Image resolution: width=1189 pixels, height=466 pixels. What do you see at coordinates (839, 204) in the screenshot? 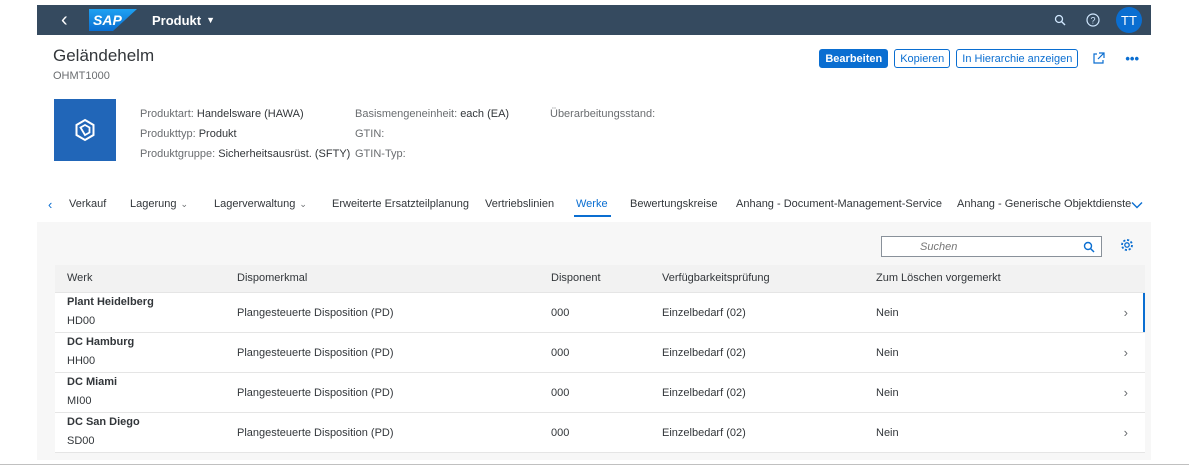
I see `tab-anhang-dms: Anhang - Document-Management-Service` at bounding box center [839, 204].